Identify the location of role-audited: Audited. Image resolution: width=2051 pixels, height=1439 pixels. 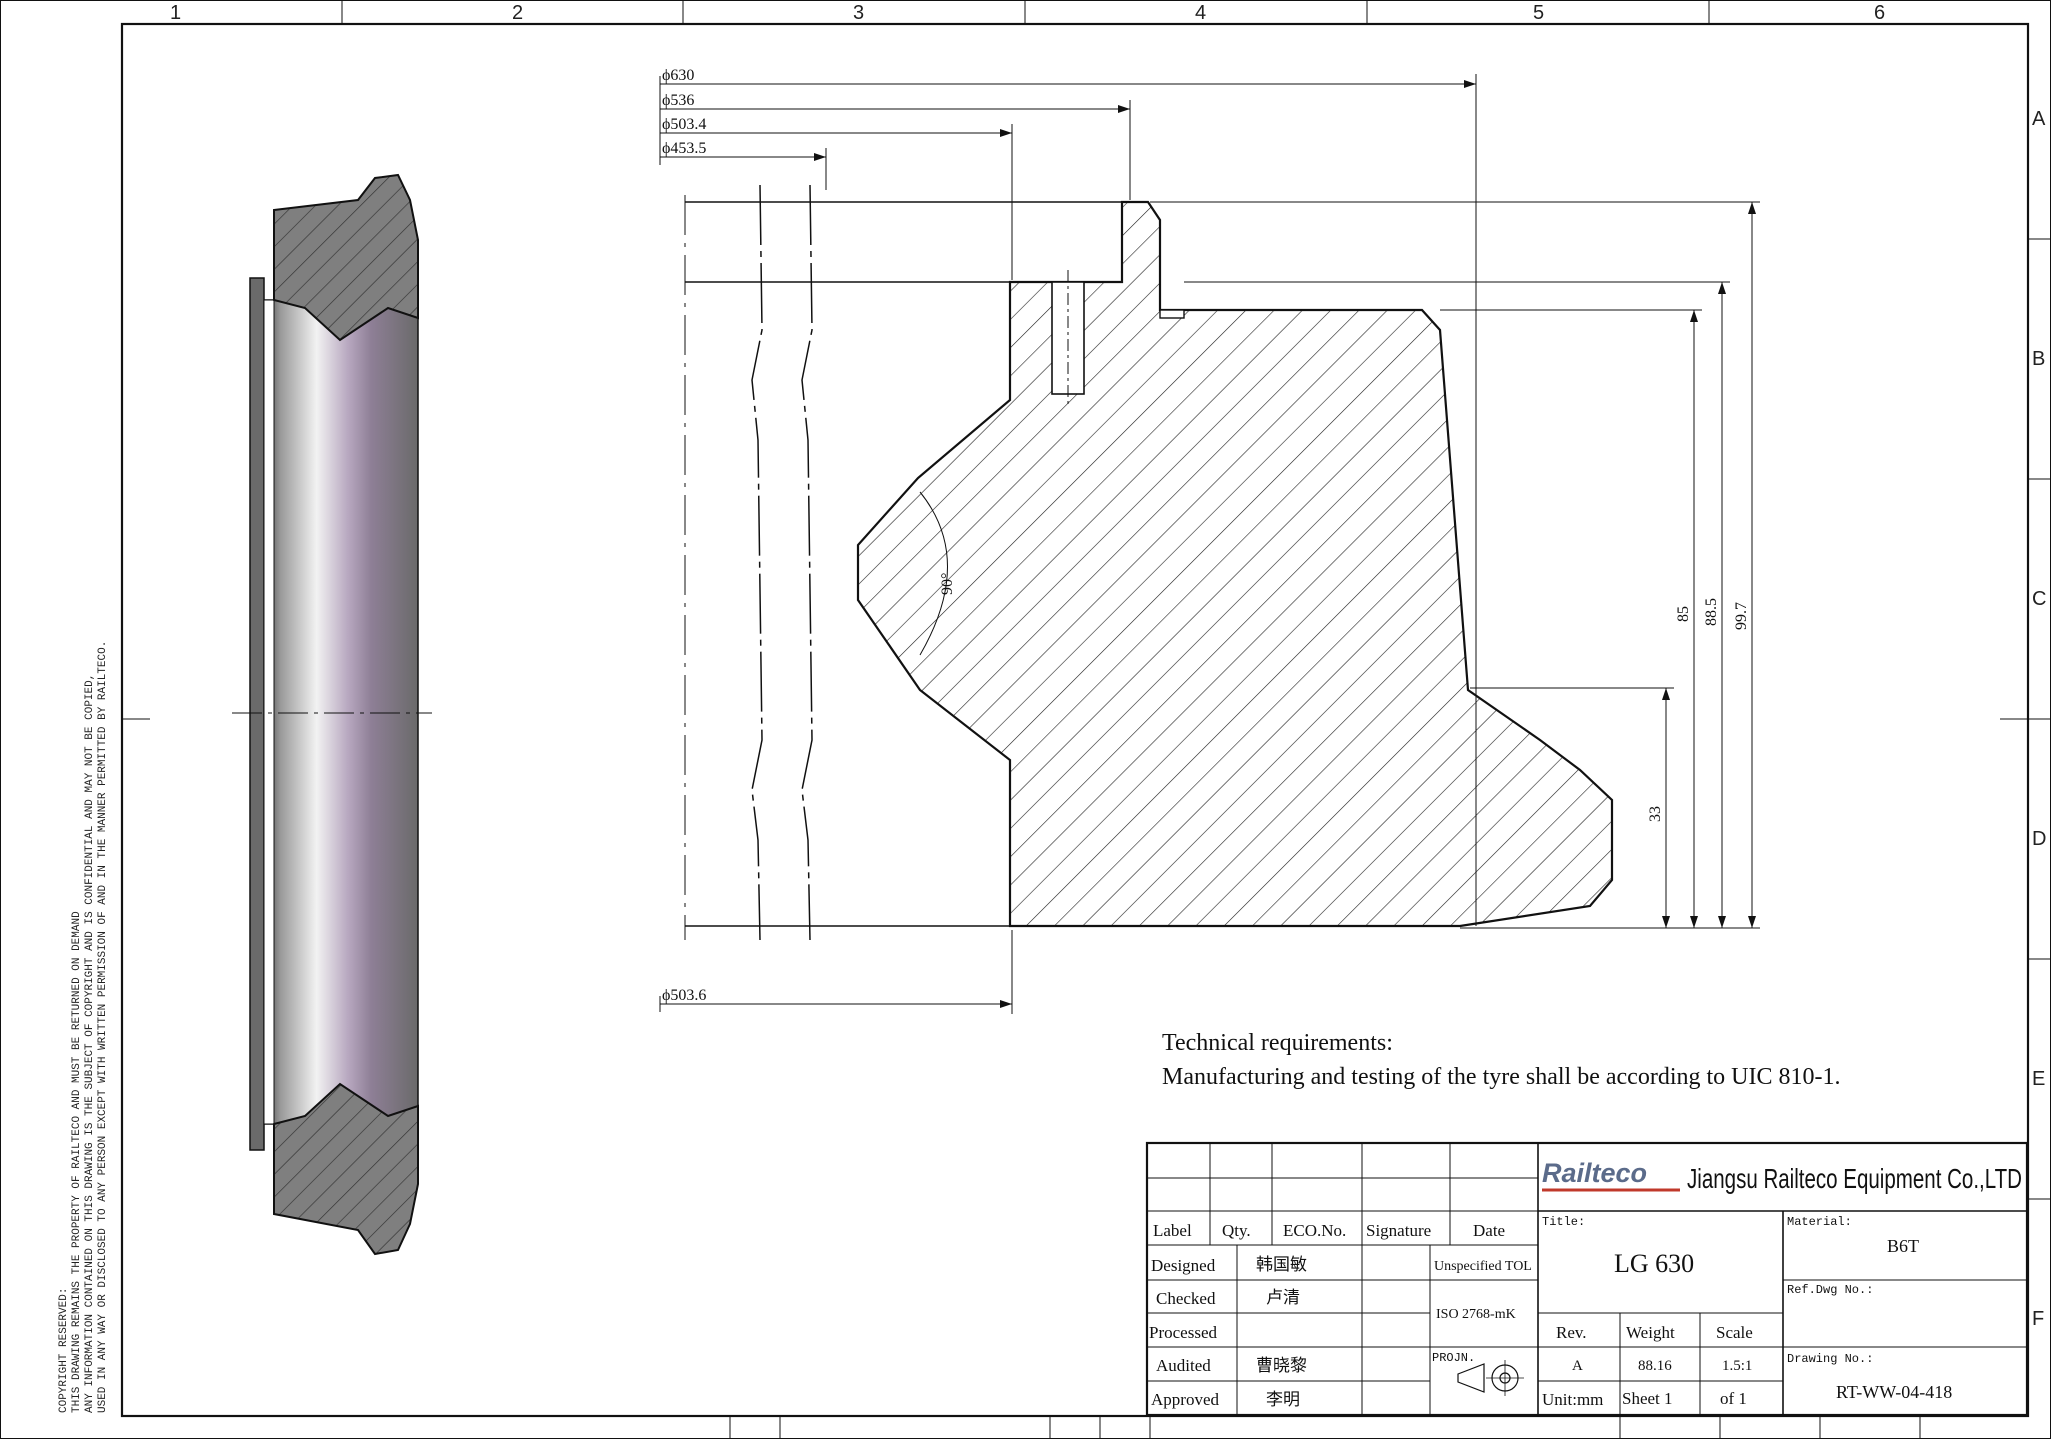
(1183, 1365).